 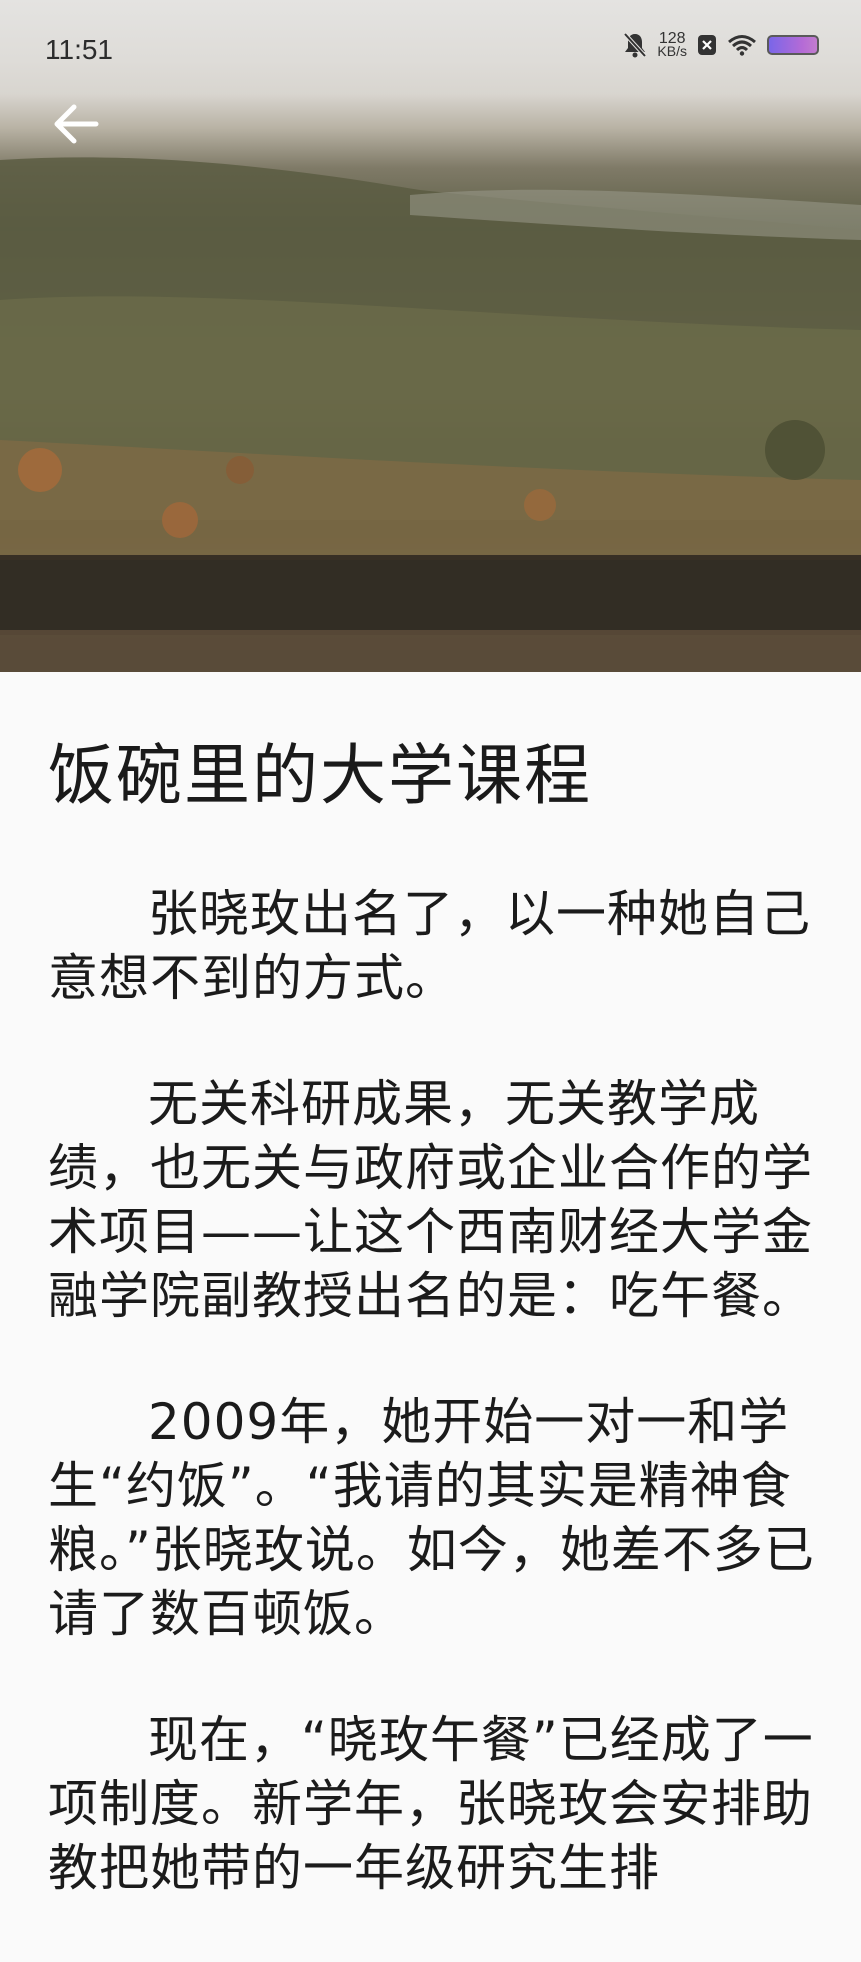 I want to click on status-icons: 128 KB/s, so click(x=721, y=45).